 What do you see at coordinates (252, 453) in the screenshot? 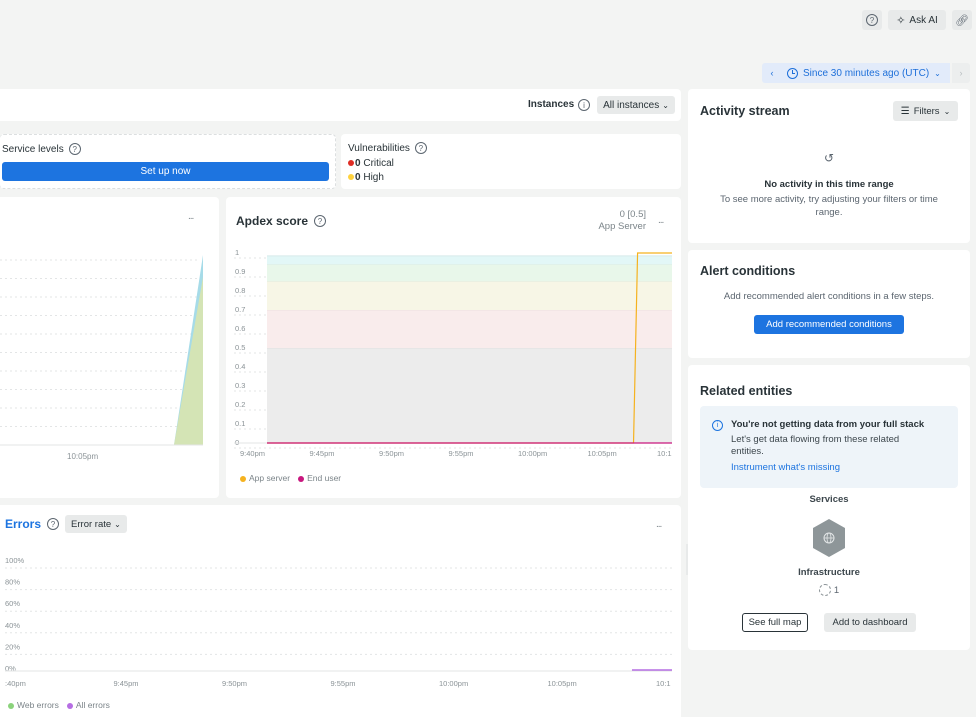
I see `x-tick-label: 9:40pm` at bounding box center [252, 453].